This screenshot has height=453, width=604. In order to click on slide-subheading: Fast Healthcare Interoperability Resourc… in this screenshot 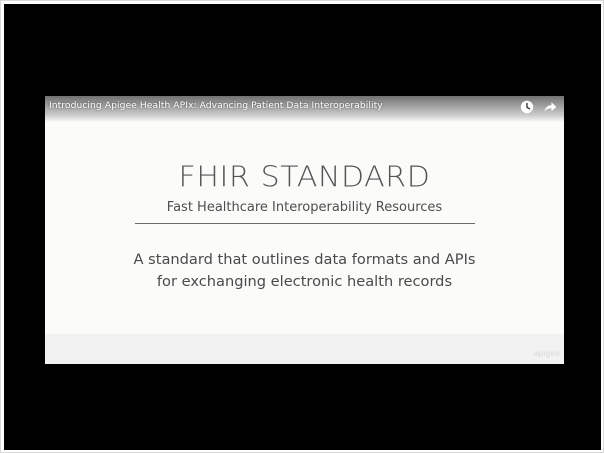, I will do `click(304, 207)`.